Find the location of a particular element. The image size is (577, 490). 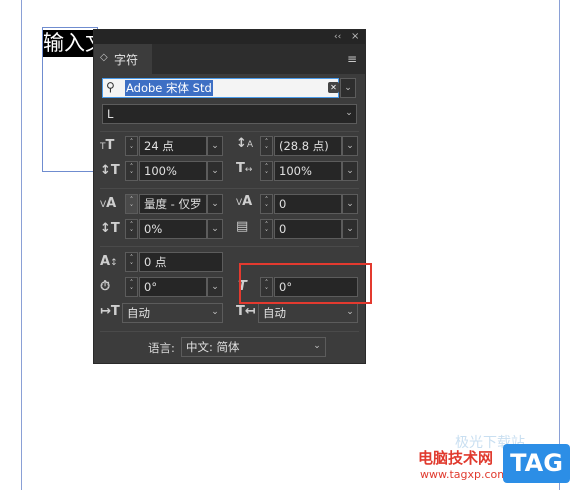

tsume-icon: ↕T is located at coordinates (110, 228).